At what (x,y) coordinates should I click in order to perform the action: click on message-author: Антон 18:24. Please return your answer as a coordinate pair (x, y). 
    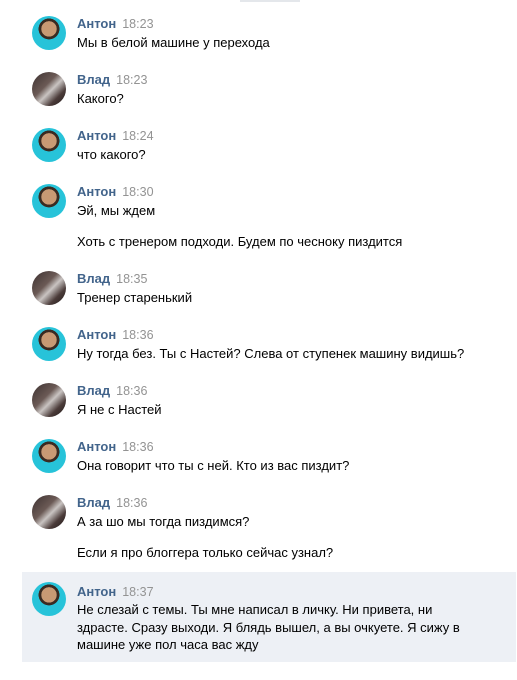
    Looking at the image, I should click on (115, 135).